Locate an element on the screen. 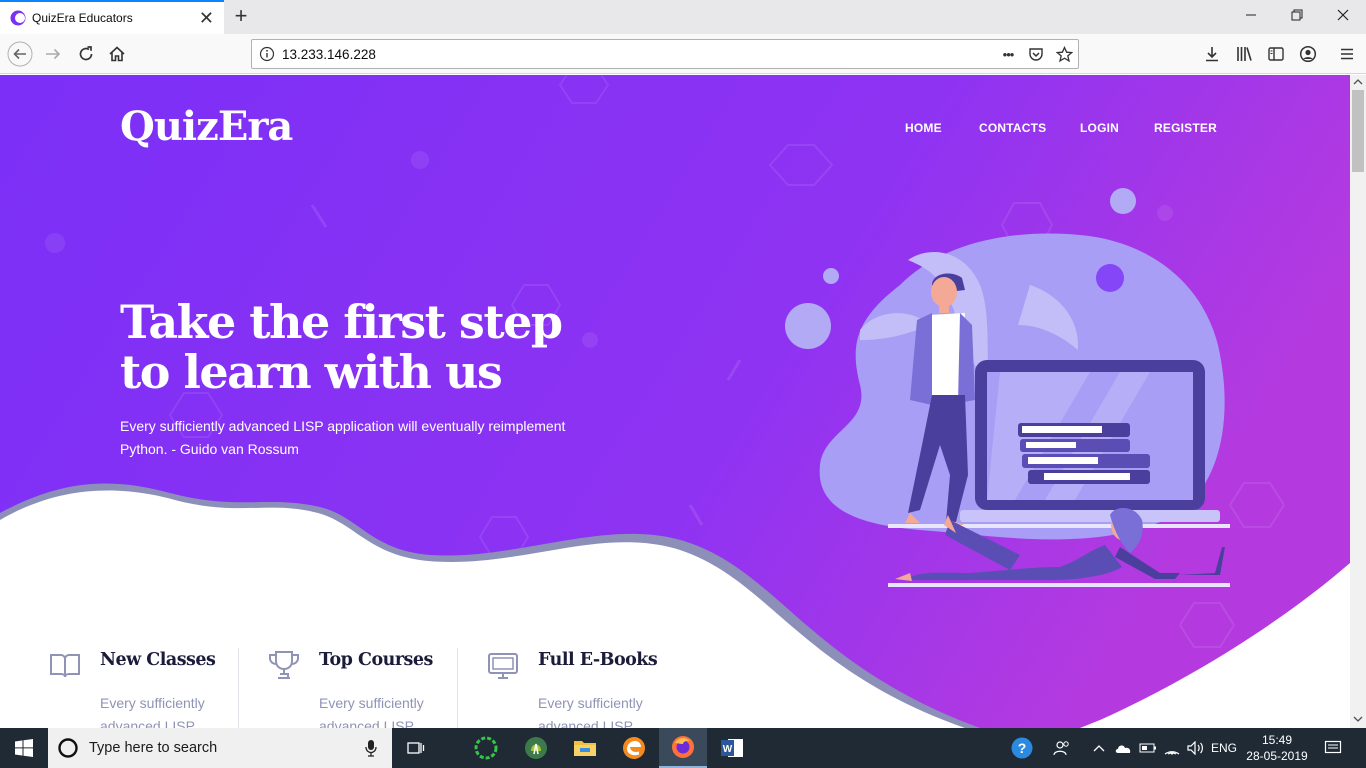 Image resolution: width=1366 pixels, height=768 pixels. hero-title: Take the first step to learn with us is located at coordinates (380, 347).